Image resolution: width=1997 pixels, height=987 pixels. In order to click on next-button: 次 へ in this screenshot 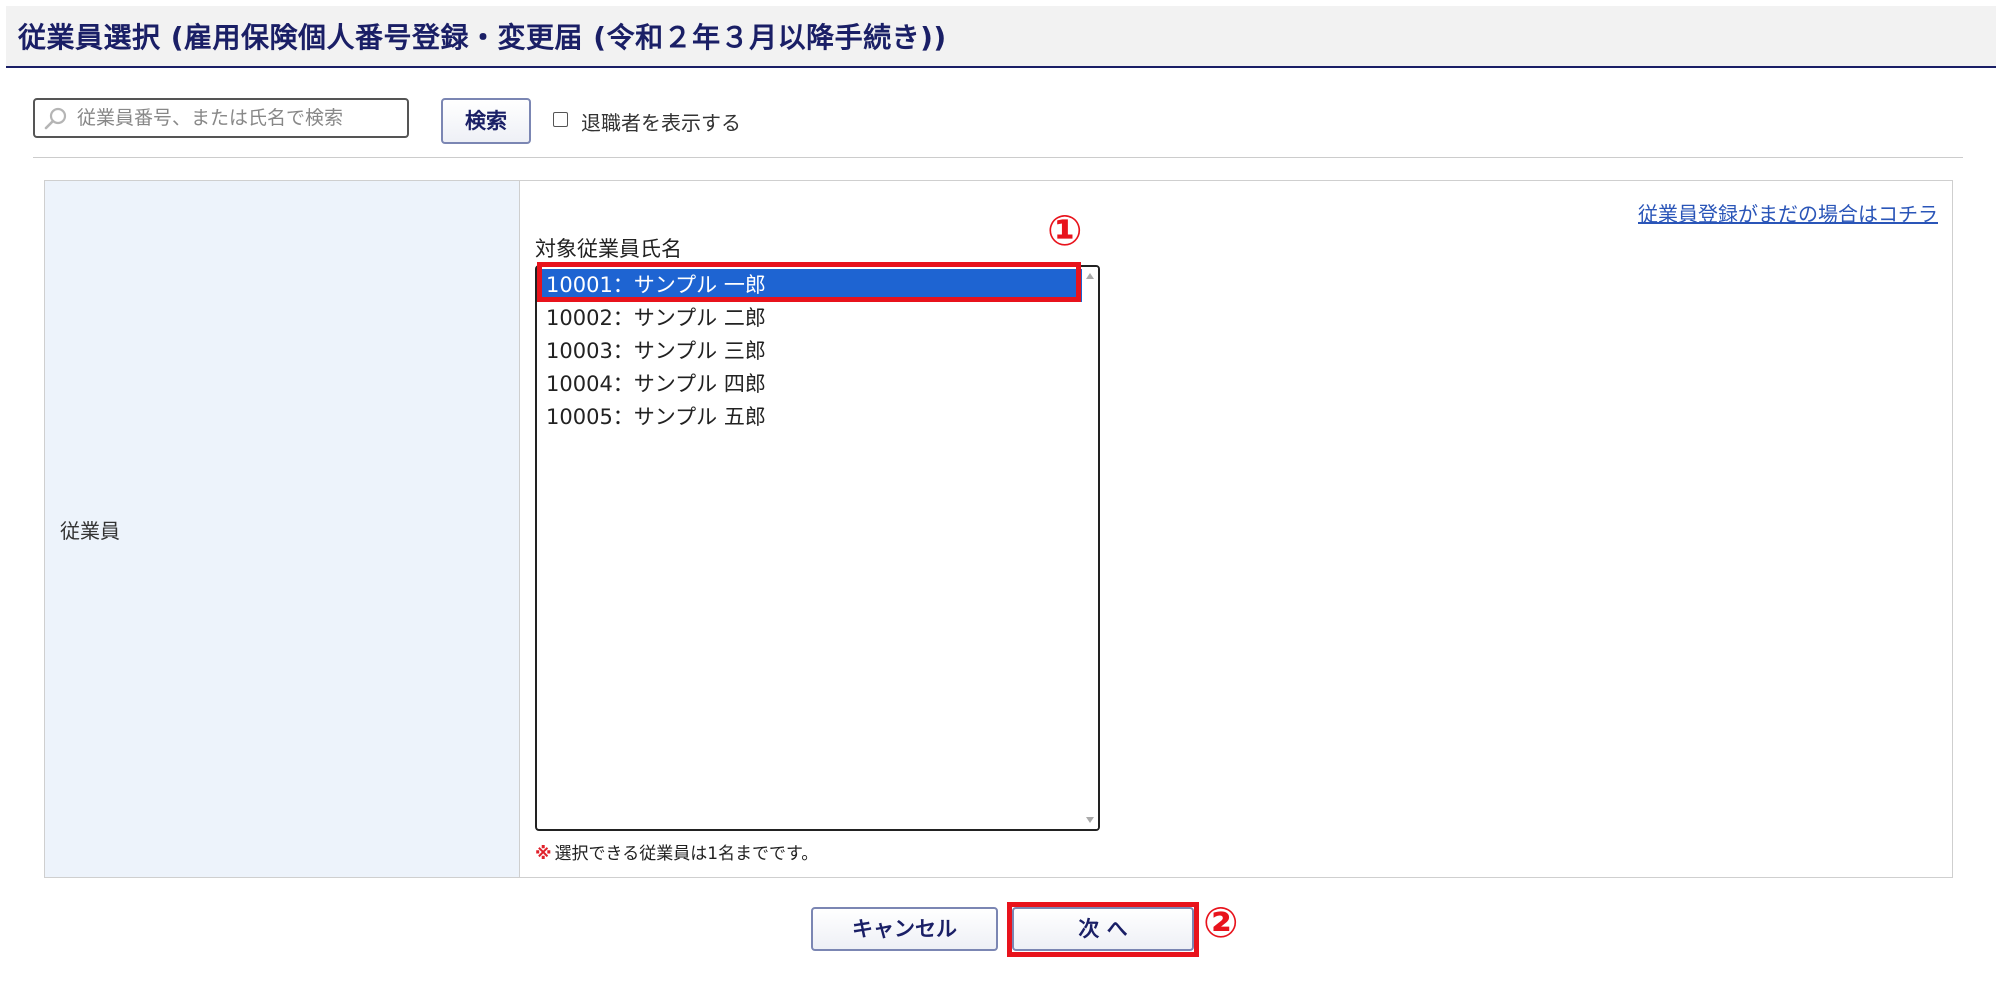, I will do `click(1103, 929)`.